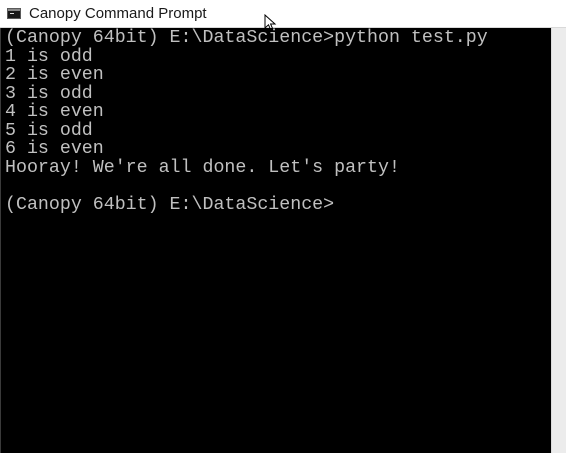  What do you see at coordinates (14, 13) in the screenshot?
I see `command-prompt-icon` at bounding box center [14, 13].